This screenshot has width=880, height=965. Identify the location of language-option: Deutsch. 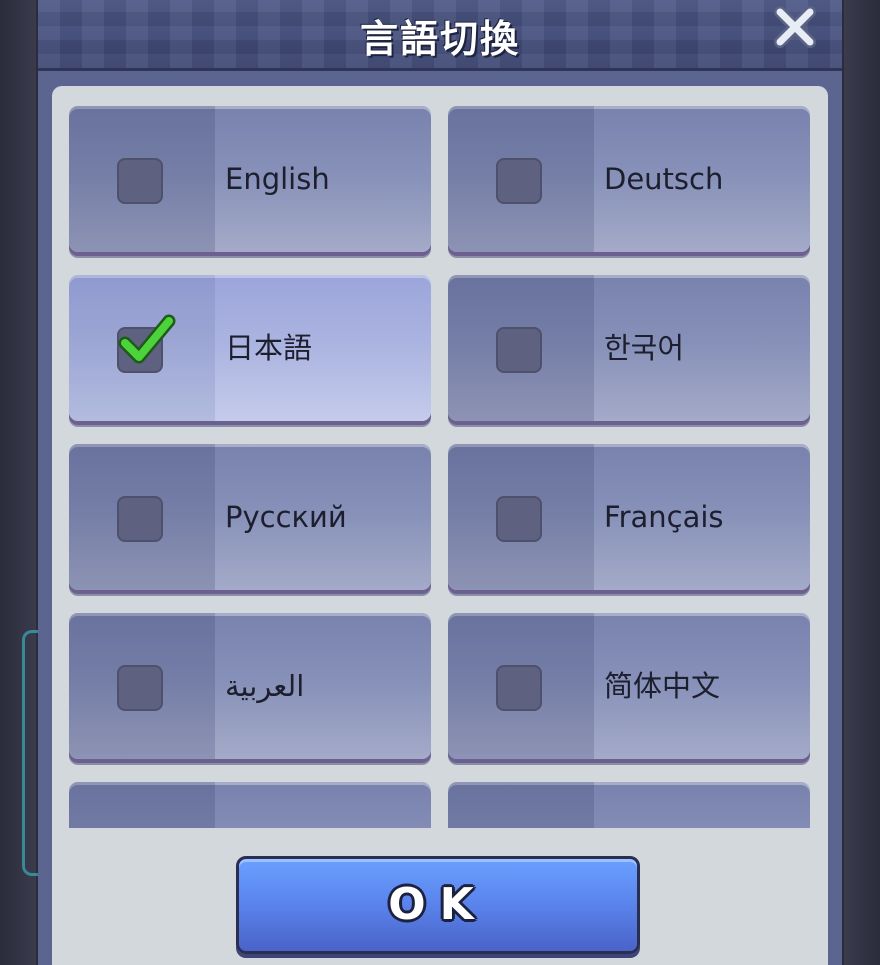
(629, 179).